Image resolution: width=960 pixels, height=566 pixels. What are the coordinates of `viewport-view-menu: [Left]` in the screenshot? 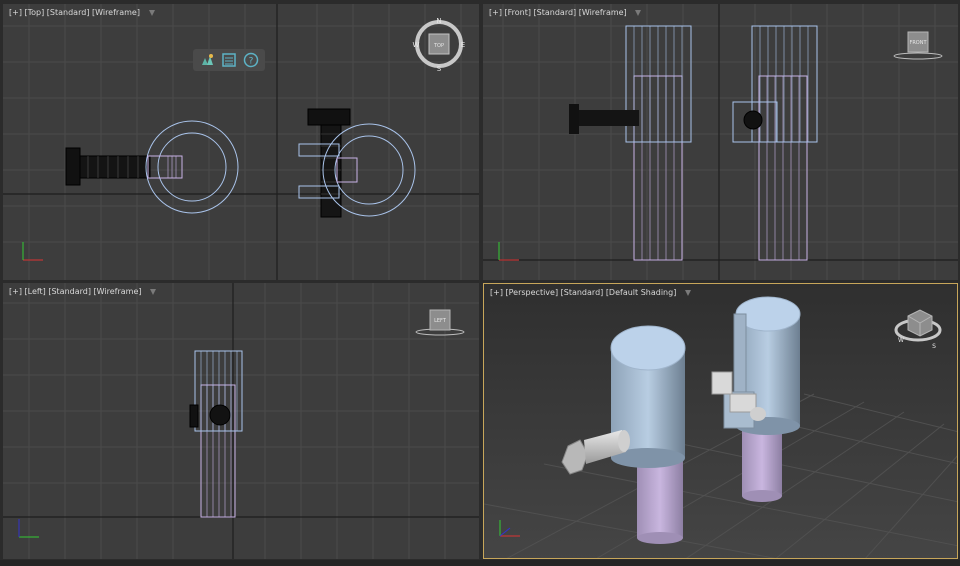 It's located at (35, 291).